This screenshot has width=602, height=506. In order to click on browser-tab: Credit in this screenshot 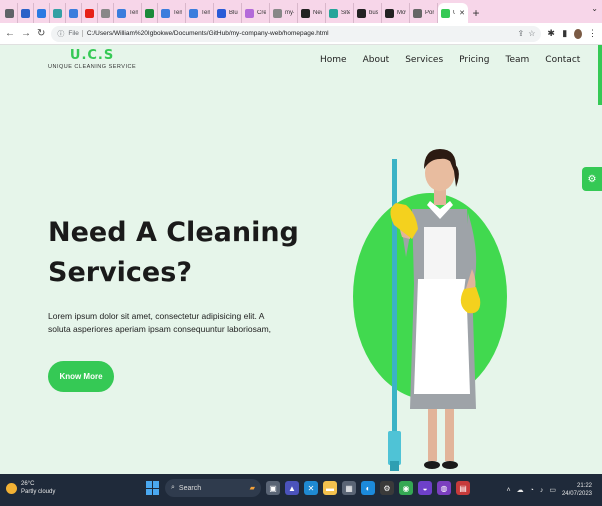, I will do `click(256, 13)`.